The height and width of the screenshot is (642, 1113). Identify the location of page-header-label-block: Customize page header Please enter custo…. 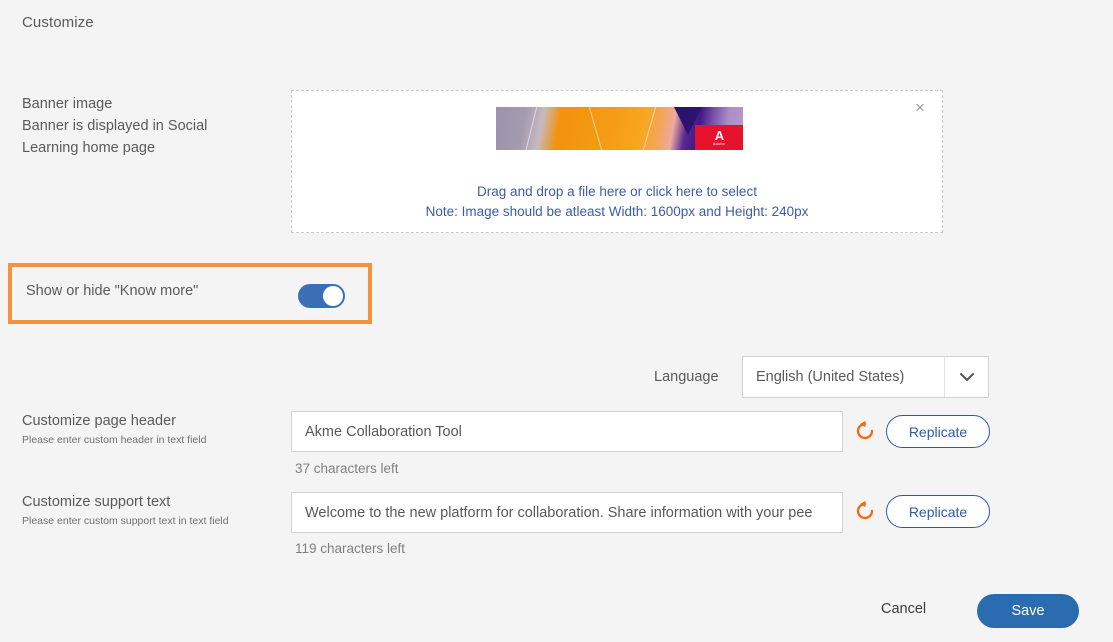
(154, 430).